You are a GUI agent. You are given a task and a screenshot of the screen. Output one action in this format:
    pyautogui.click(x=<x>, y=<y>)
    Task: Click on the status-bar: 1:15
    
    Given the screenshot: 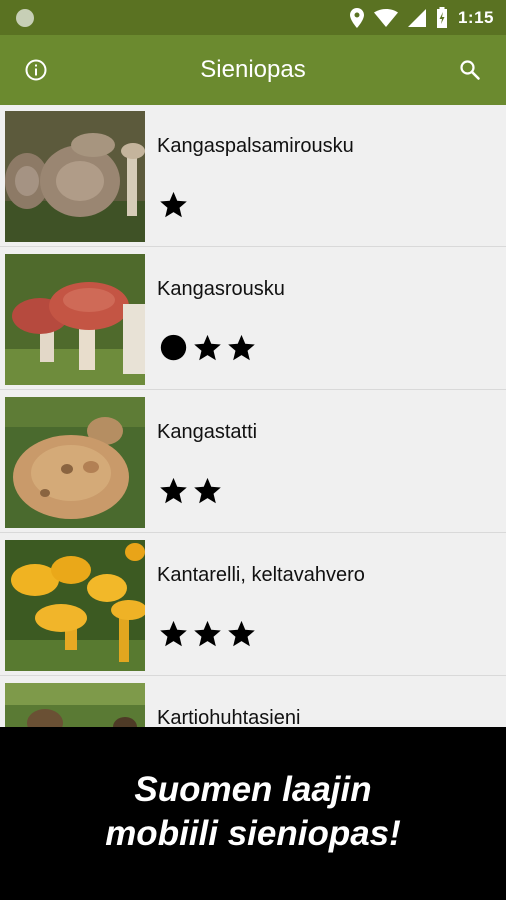 What is the action you would take?
    pyautogui.click(x=253, y=17)
    